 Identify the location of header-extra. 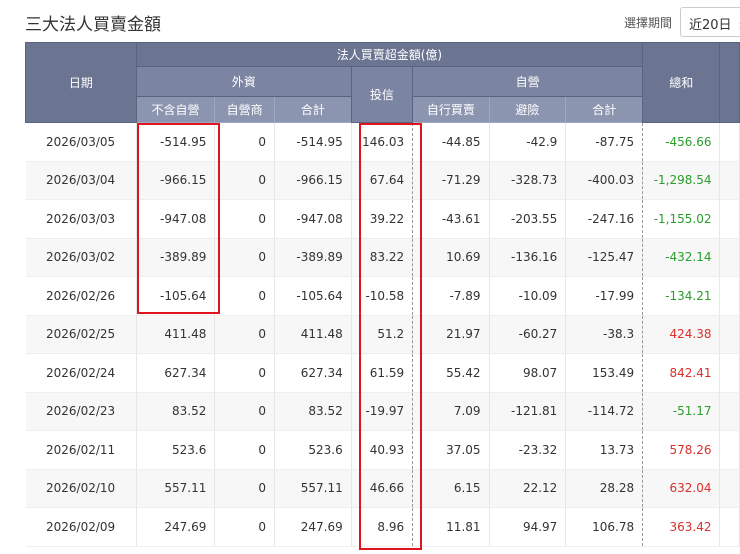
(729, 82).